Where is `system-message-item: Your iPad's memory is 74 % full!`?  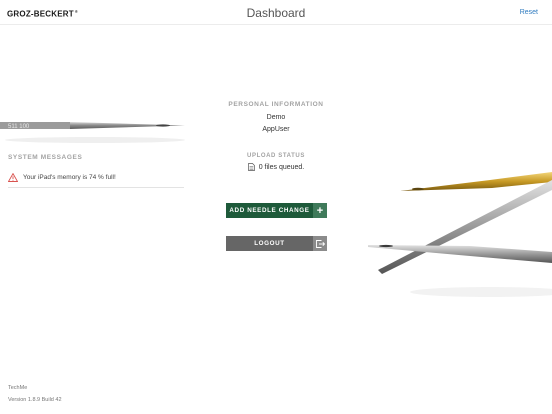
system-message-item: Your iPad's memory is 74 % full! is located at coordinates (96, 177).